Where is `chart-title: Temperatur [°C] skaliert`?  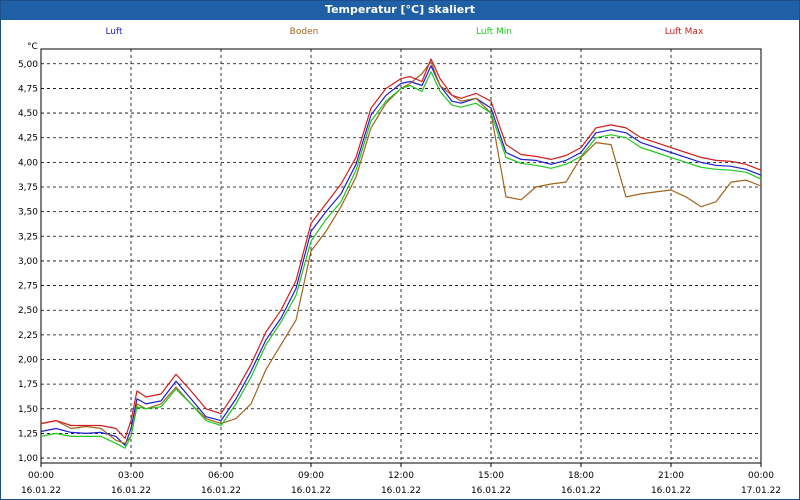
chart-title: Temperatur [°C] skaliert is located at coordinates (400, 9).